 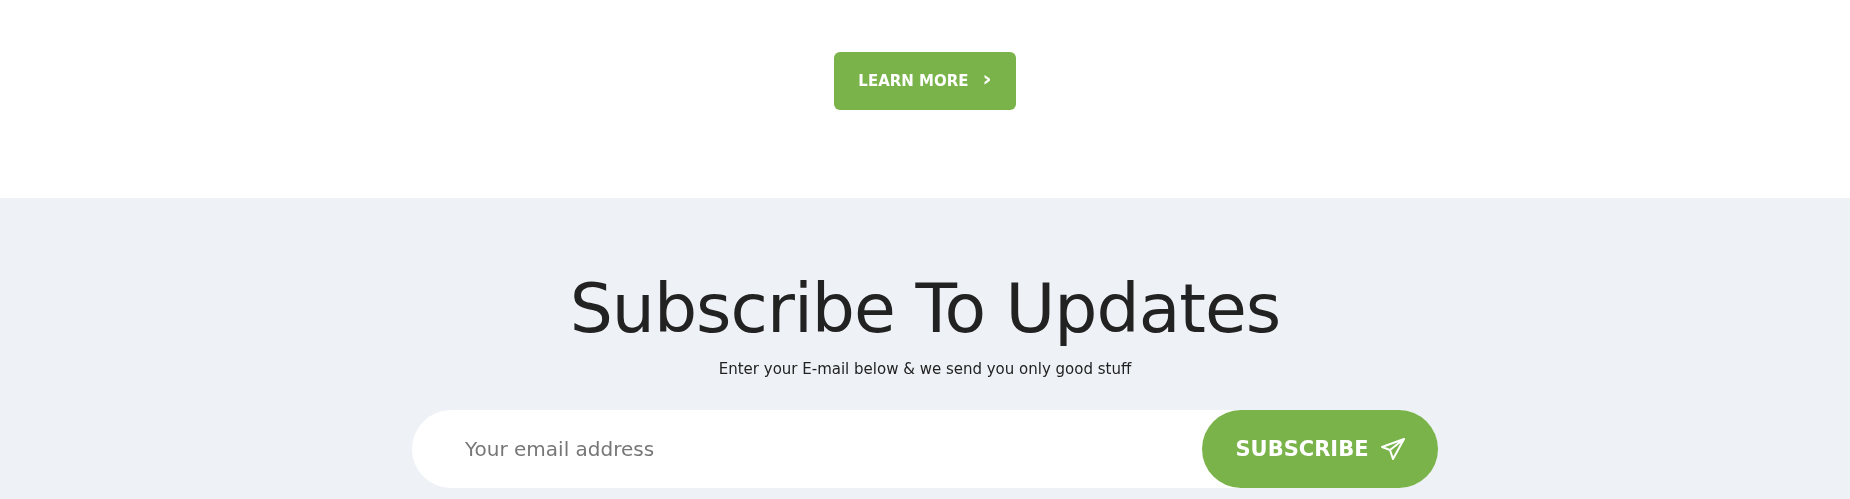 I want to click on chevron-icon: ›, so click(x=987, y=79).